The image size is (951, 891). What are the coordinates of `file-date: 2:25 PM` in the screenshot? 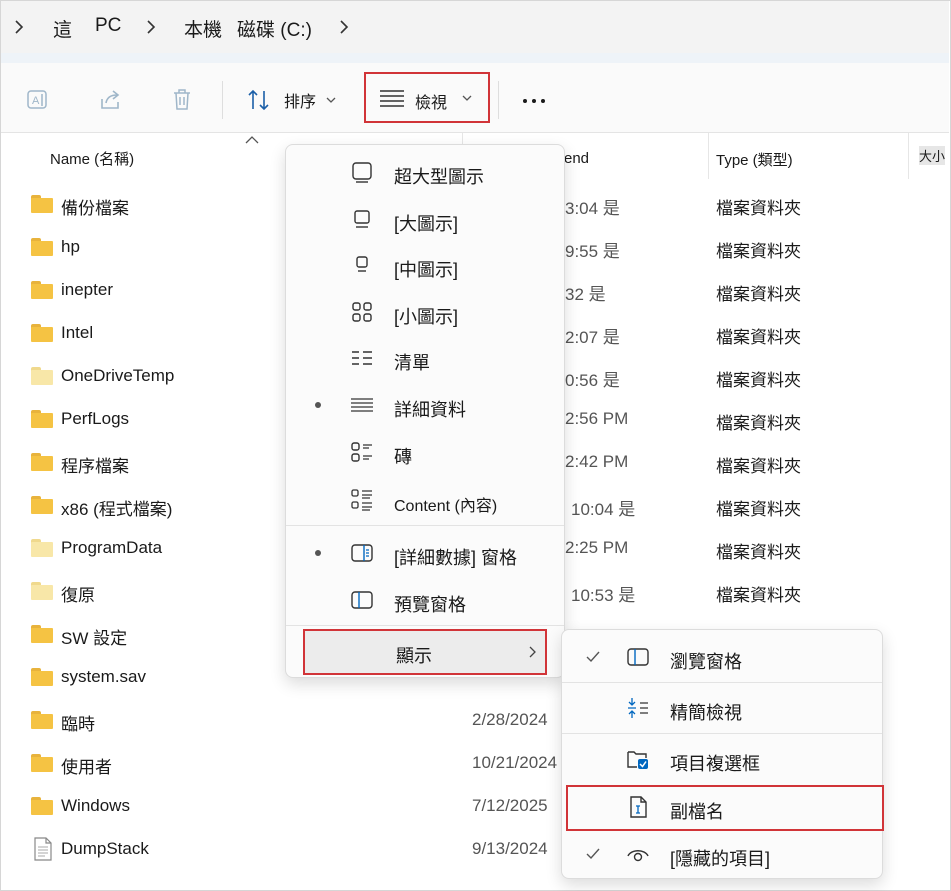 It's located at (597, 547).